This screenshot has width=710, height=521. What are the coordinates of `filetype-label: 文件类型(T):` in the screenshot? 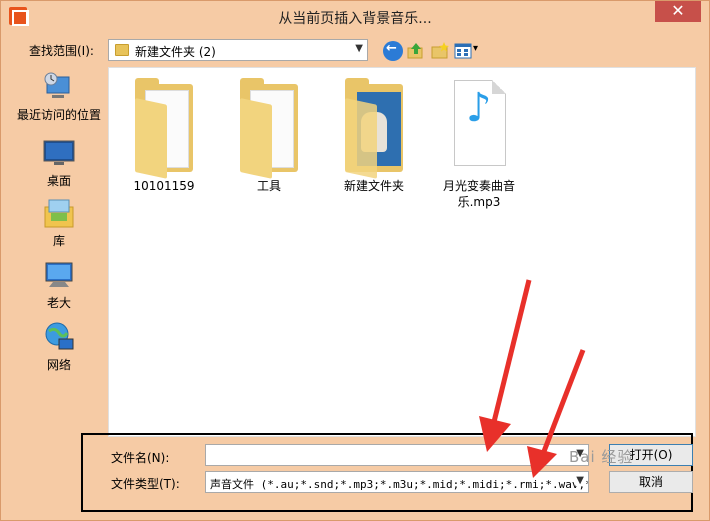 It's located at (145, 484).